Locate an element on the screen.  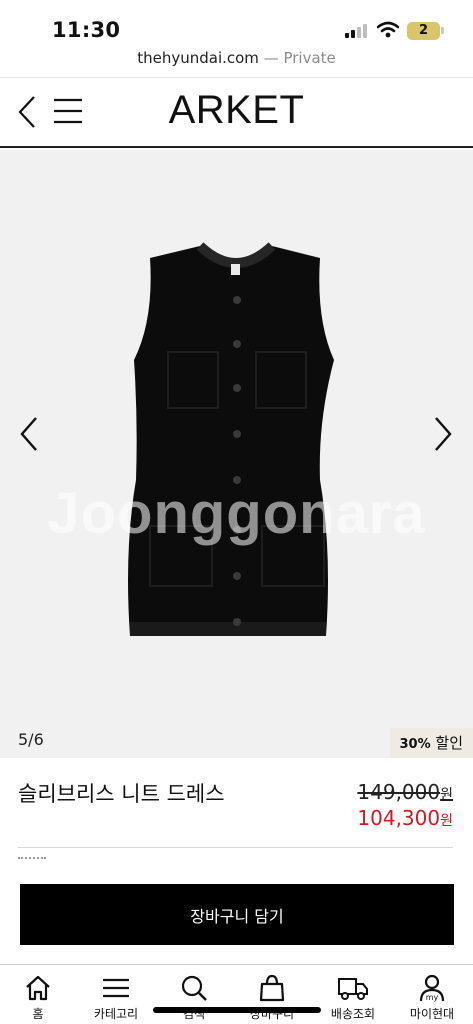
tab-label: 마이현대 is located at coordinates (432, 1014).